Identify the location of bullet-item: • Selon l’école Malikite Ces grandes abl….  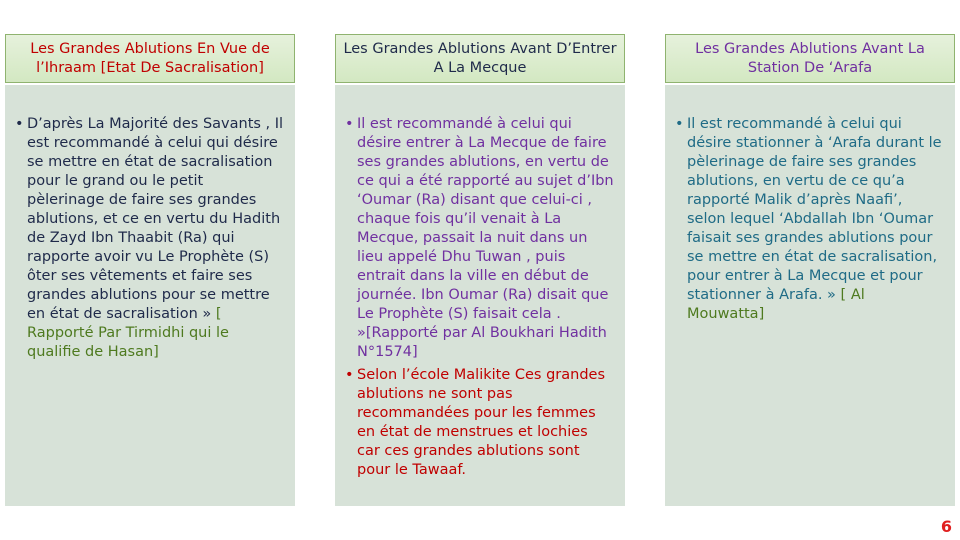
(480, 423).